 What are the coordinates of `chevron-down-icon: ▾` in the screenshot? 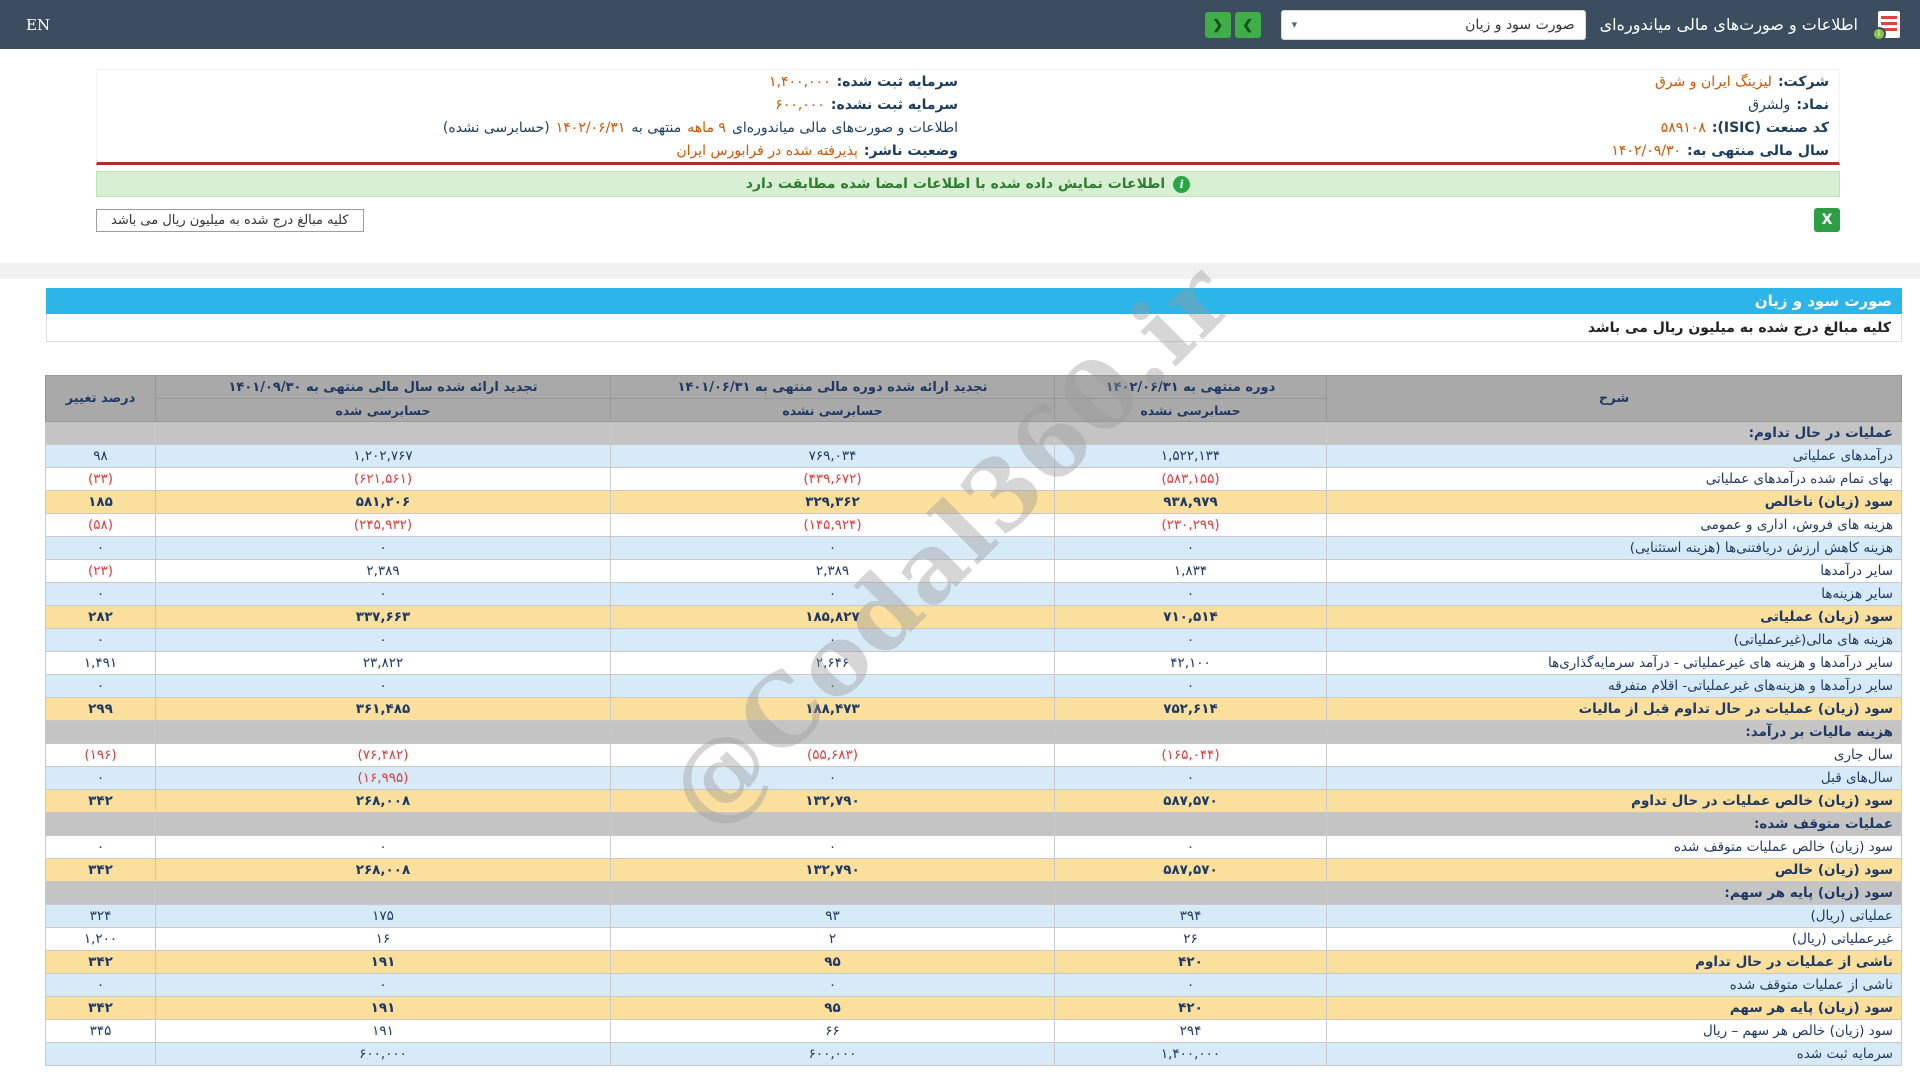 It's located at (1294, 24).